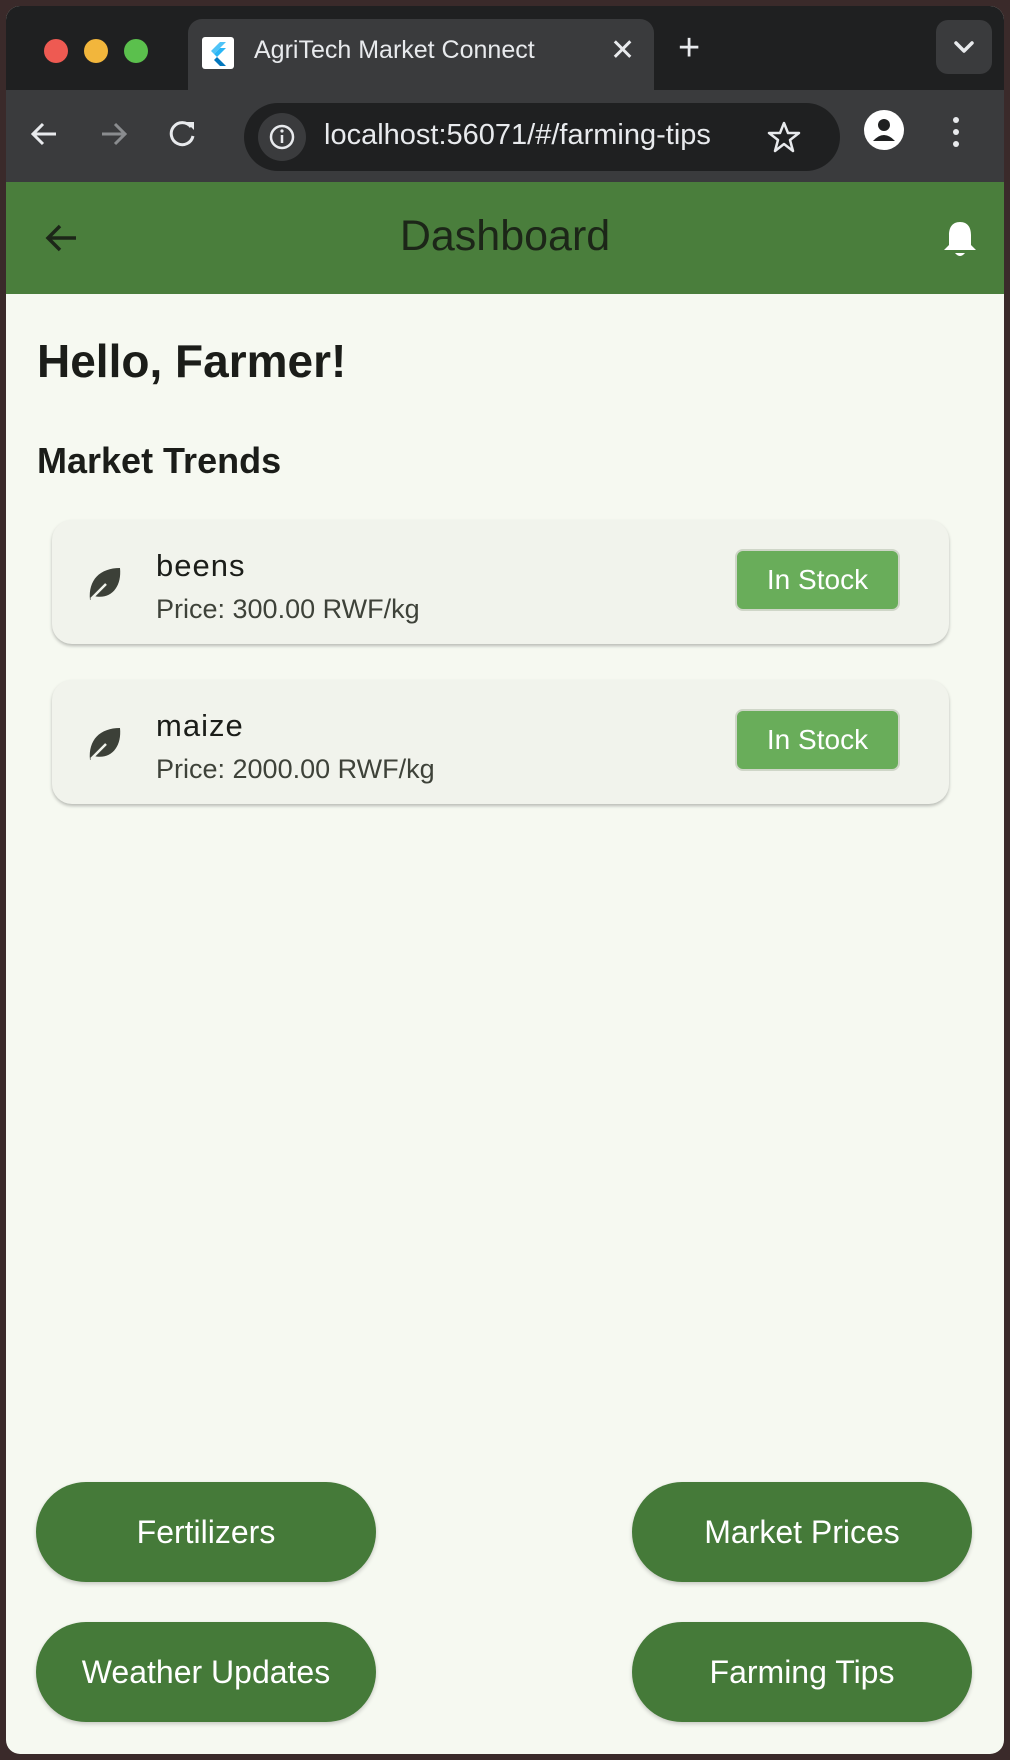  Describe the element at coordinates (884, 130) in the screenshot. I see `profile-icon` at that location.